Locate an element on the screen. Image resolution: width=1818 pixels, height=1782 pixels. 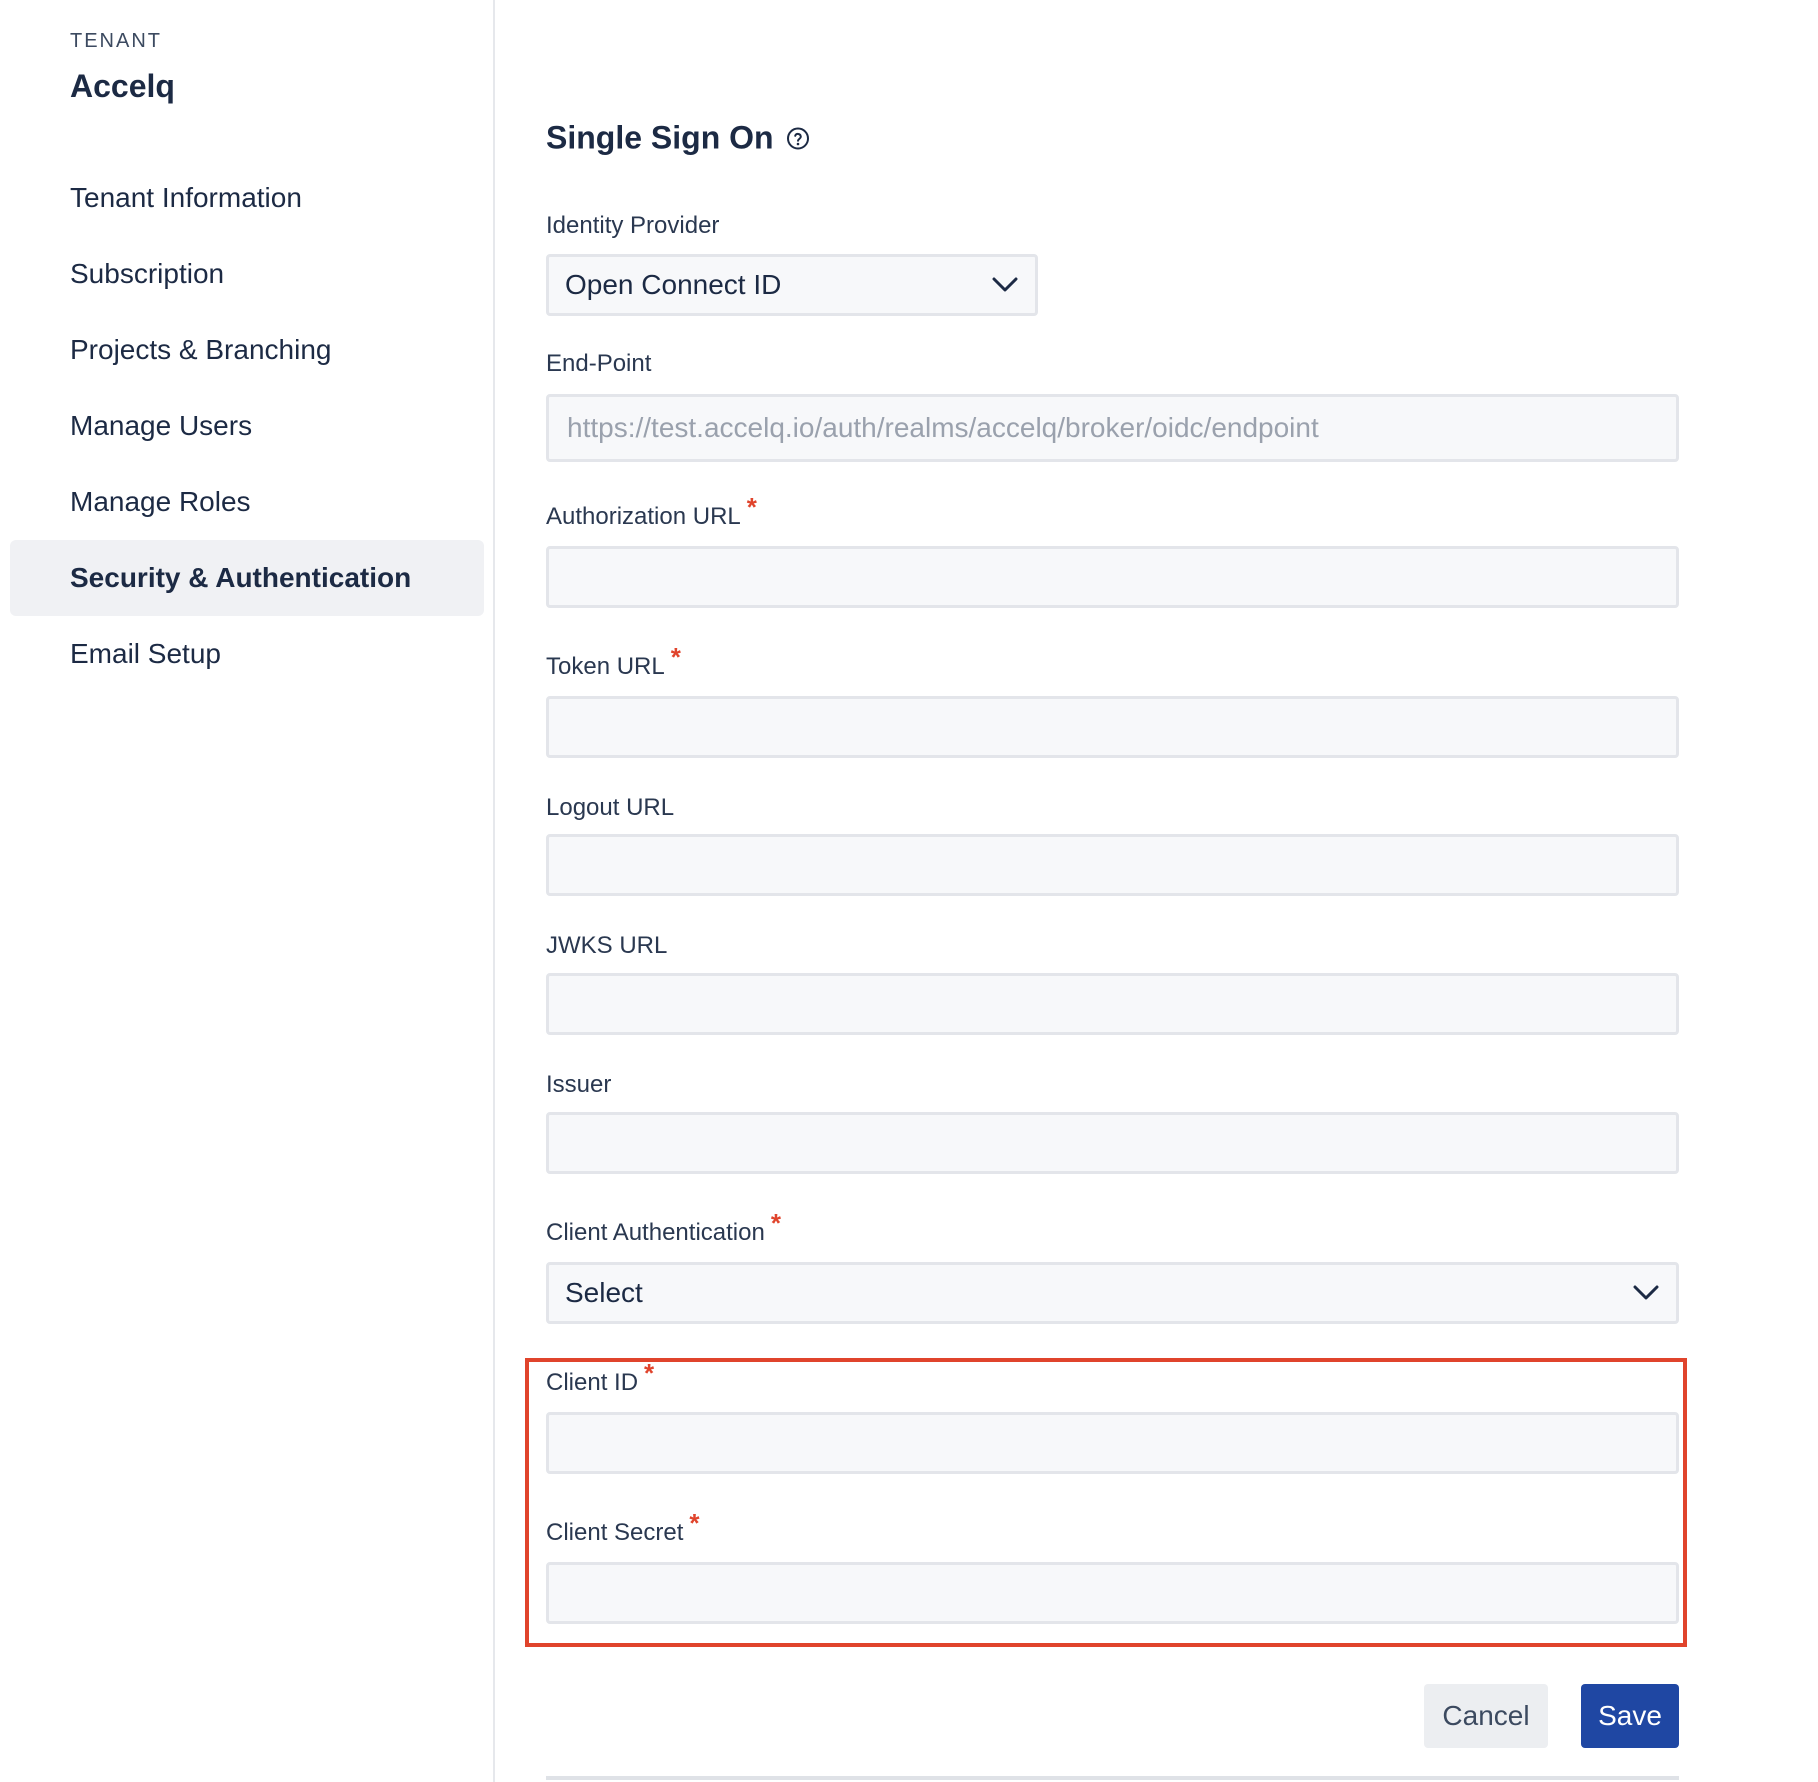
client-id-label-text: Client ID is located at coordinates (592, 1382).